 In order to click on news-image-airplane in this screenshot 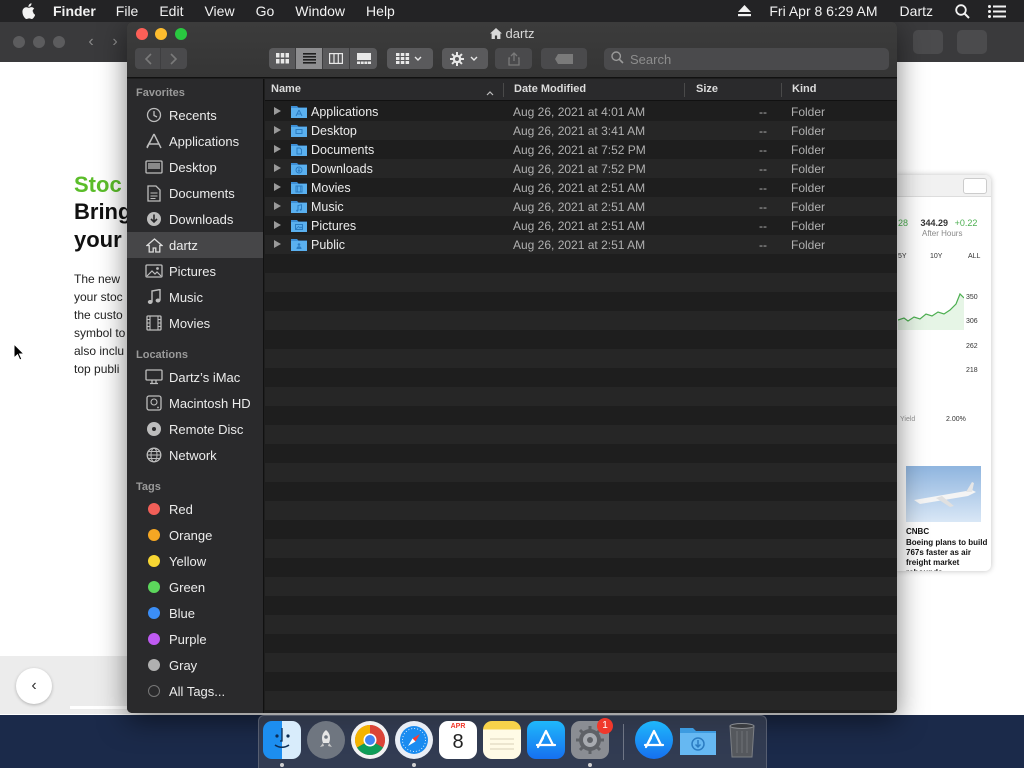, I will do `click(943, 494)`.